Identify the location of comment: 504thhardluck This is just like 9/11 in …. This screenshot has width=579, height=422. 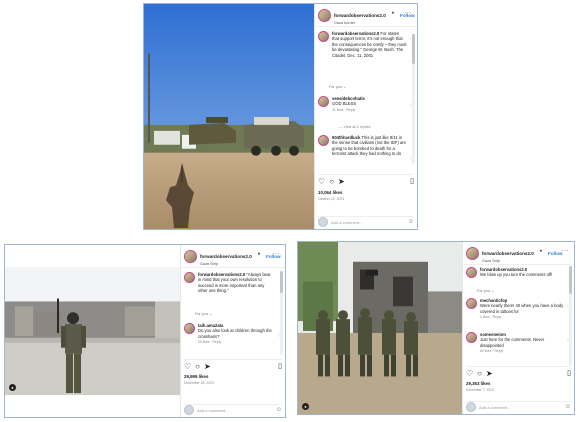
(362, 146).